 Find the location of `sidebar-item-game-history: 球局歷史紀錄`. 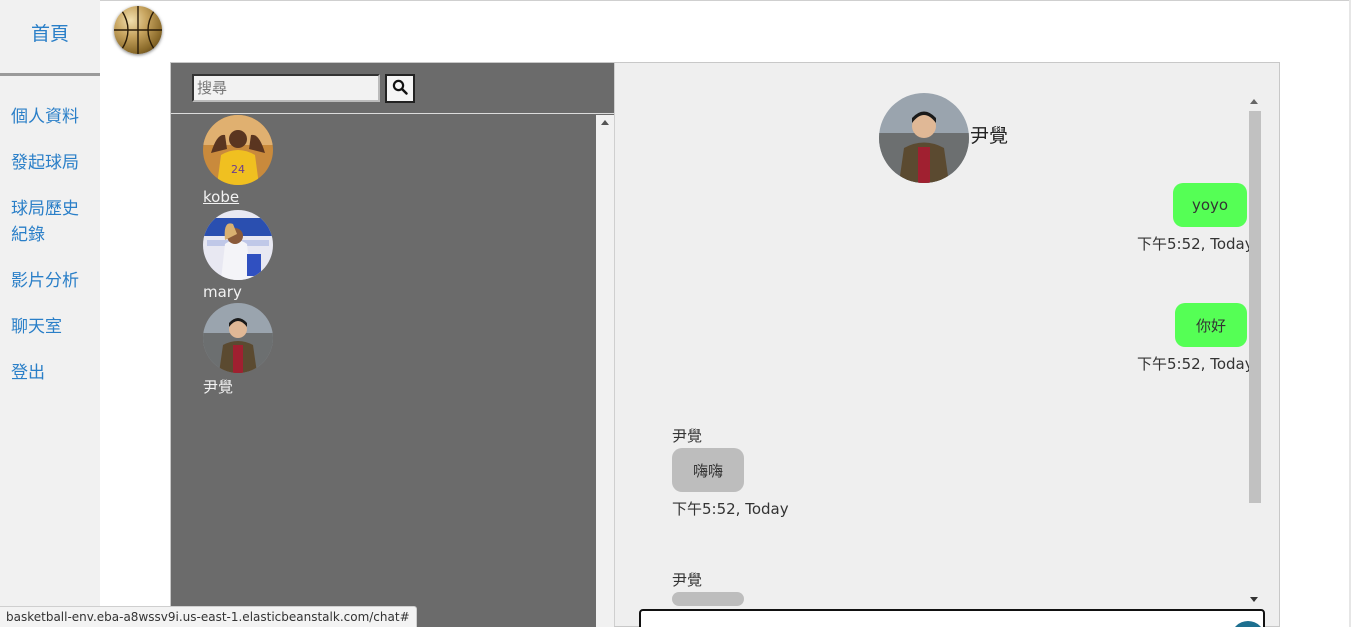

sidebar-item-game-history: 球局歷史紀錄 is located at coordinates (47, 222).